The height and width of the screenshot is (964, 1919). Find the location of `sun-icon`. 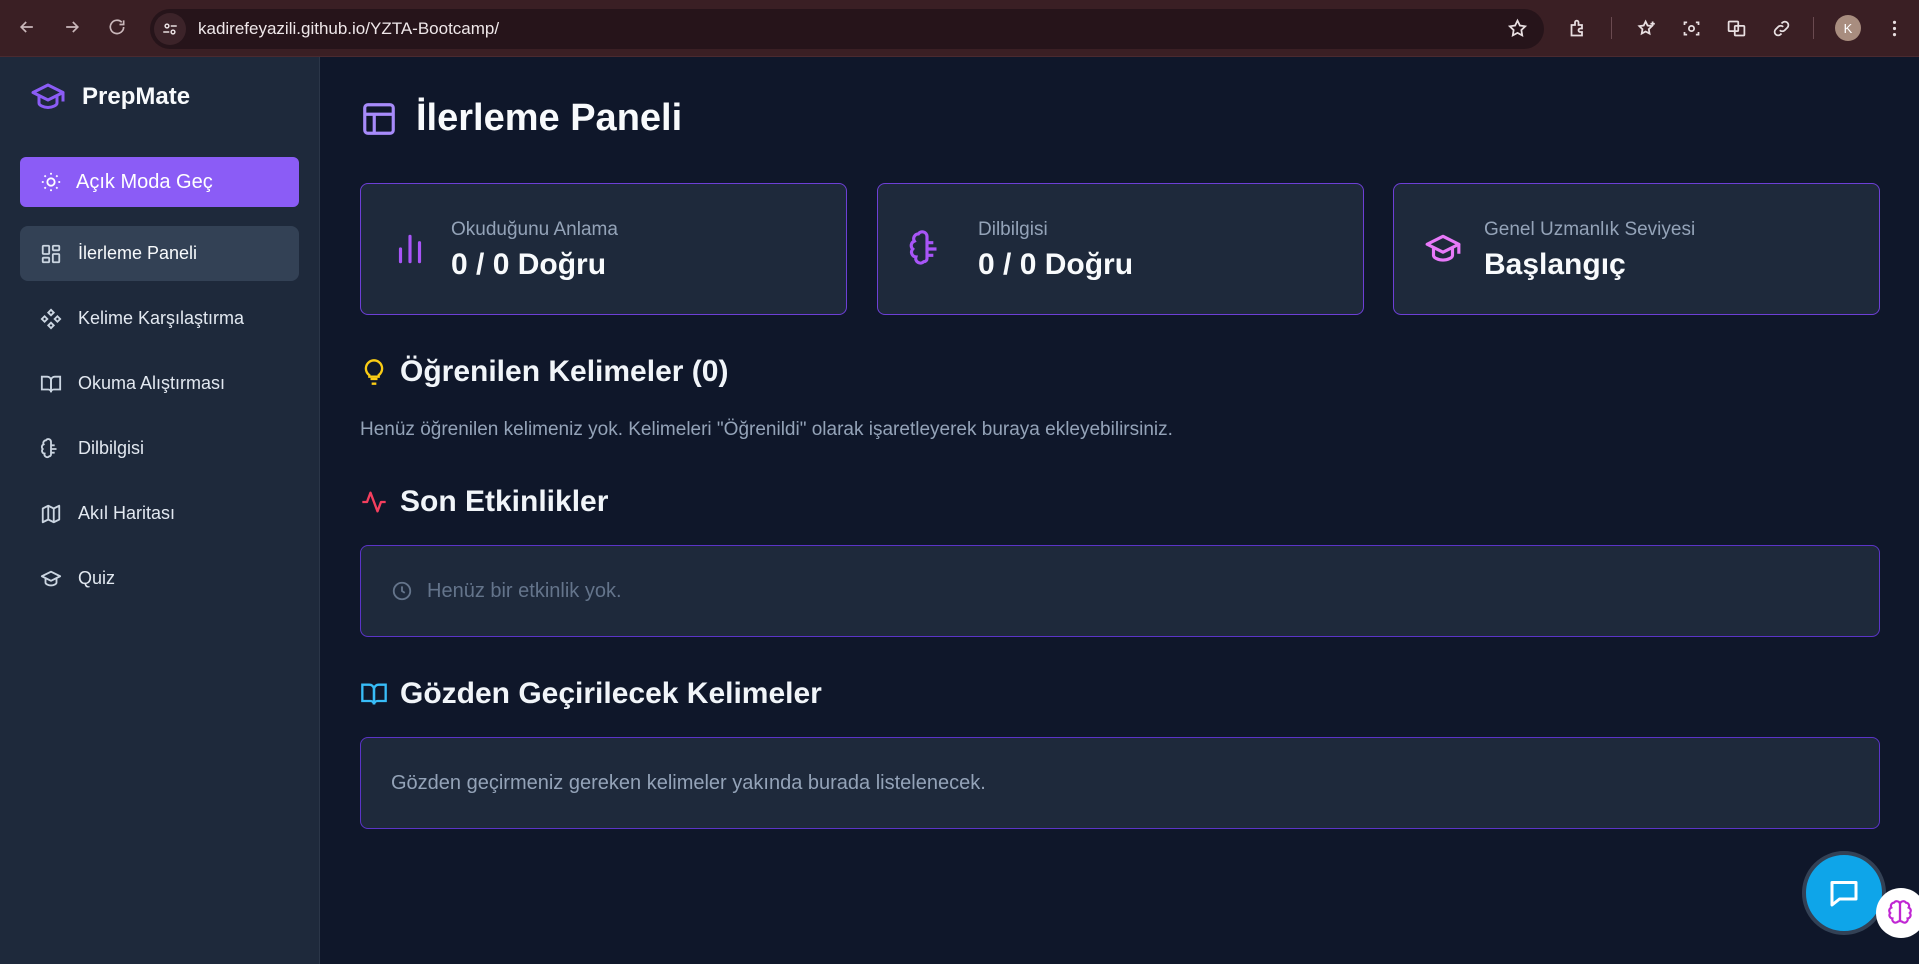

sun-icon is located at coordinates (51, 182).